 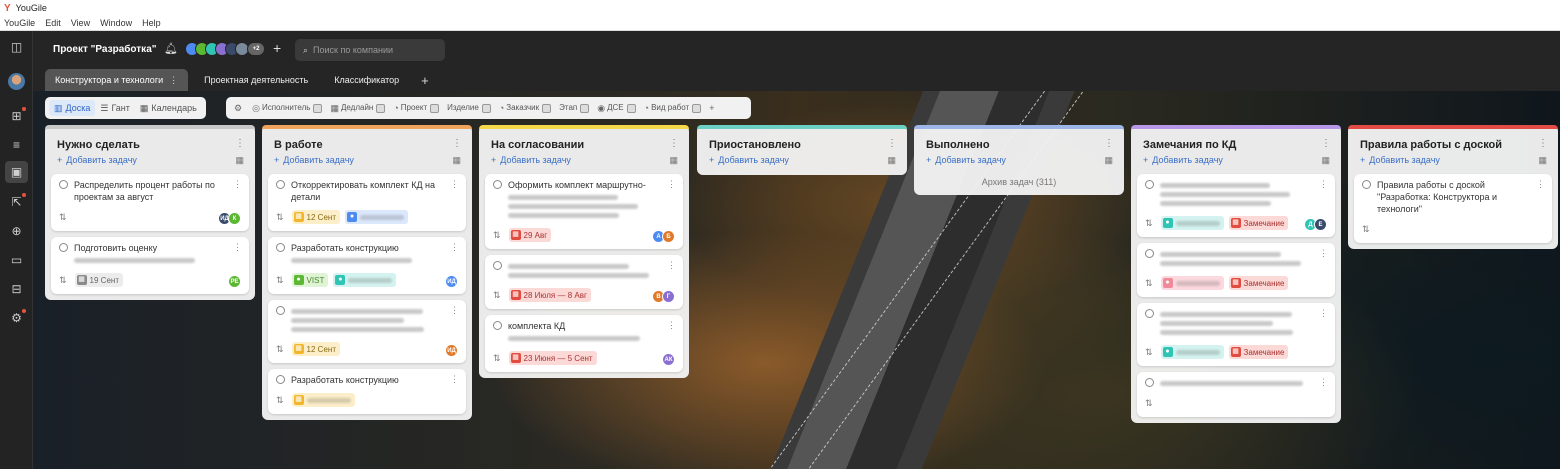 What do you see at coordinates (802, 145) in the screenshot?
I see `column-title: Приостановлено` at bounding box center [802, 145].